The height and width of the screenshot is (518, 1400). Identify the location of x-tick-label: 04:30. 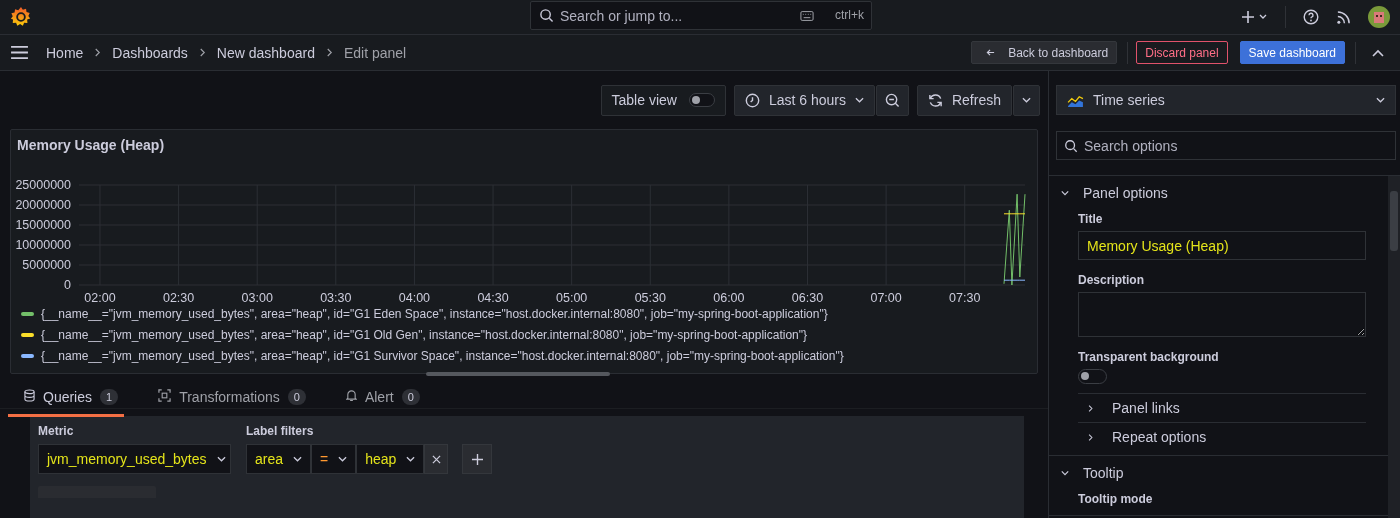
(493, 297).